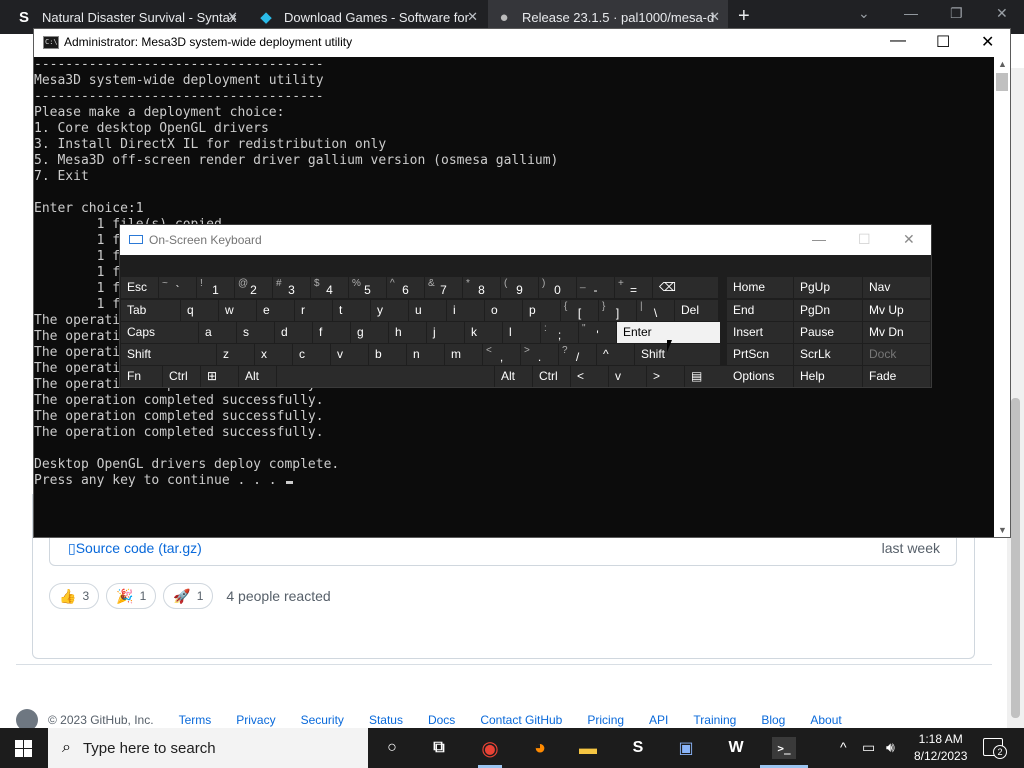 Image resolution: width=1024 pixels, height=768 pixels. Describe the element at coordinates (159, 332) in the screenshot. I see `key-caps-lock: Caps` at that location.